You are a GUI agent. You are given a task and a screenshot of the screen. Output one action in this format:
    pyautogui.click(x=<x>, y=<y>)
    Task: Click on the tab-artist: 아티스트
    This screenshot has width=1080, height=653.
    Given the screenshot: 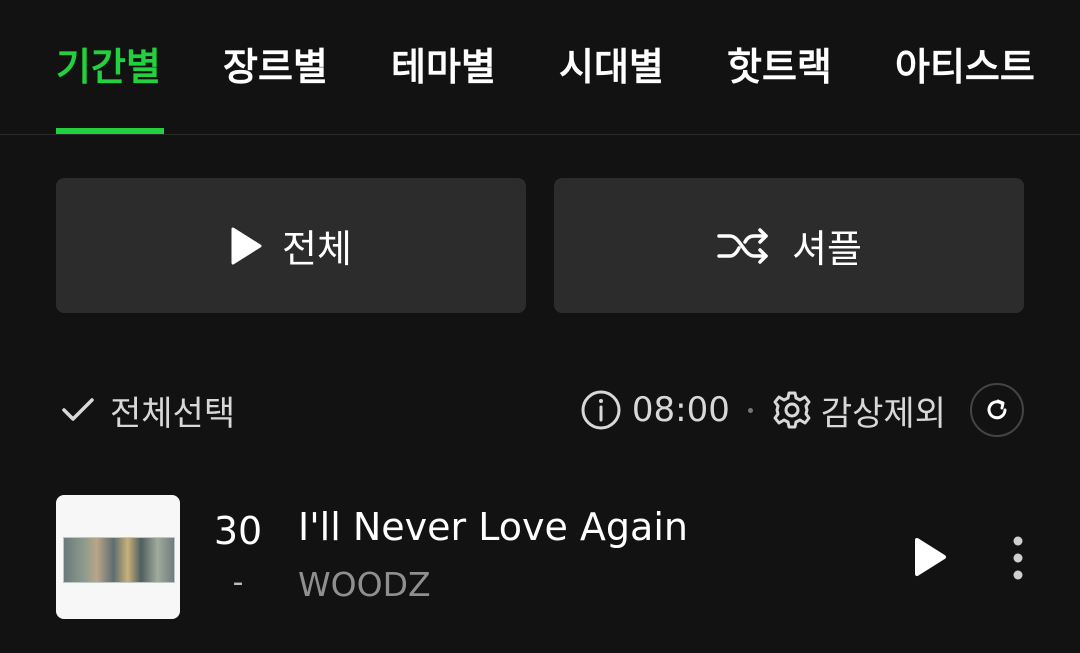 What is the action you would take?
    pyautogui.click(x=965, y=67)
    